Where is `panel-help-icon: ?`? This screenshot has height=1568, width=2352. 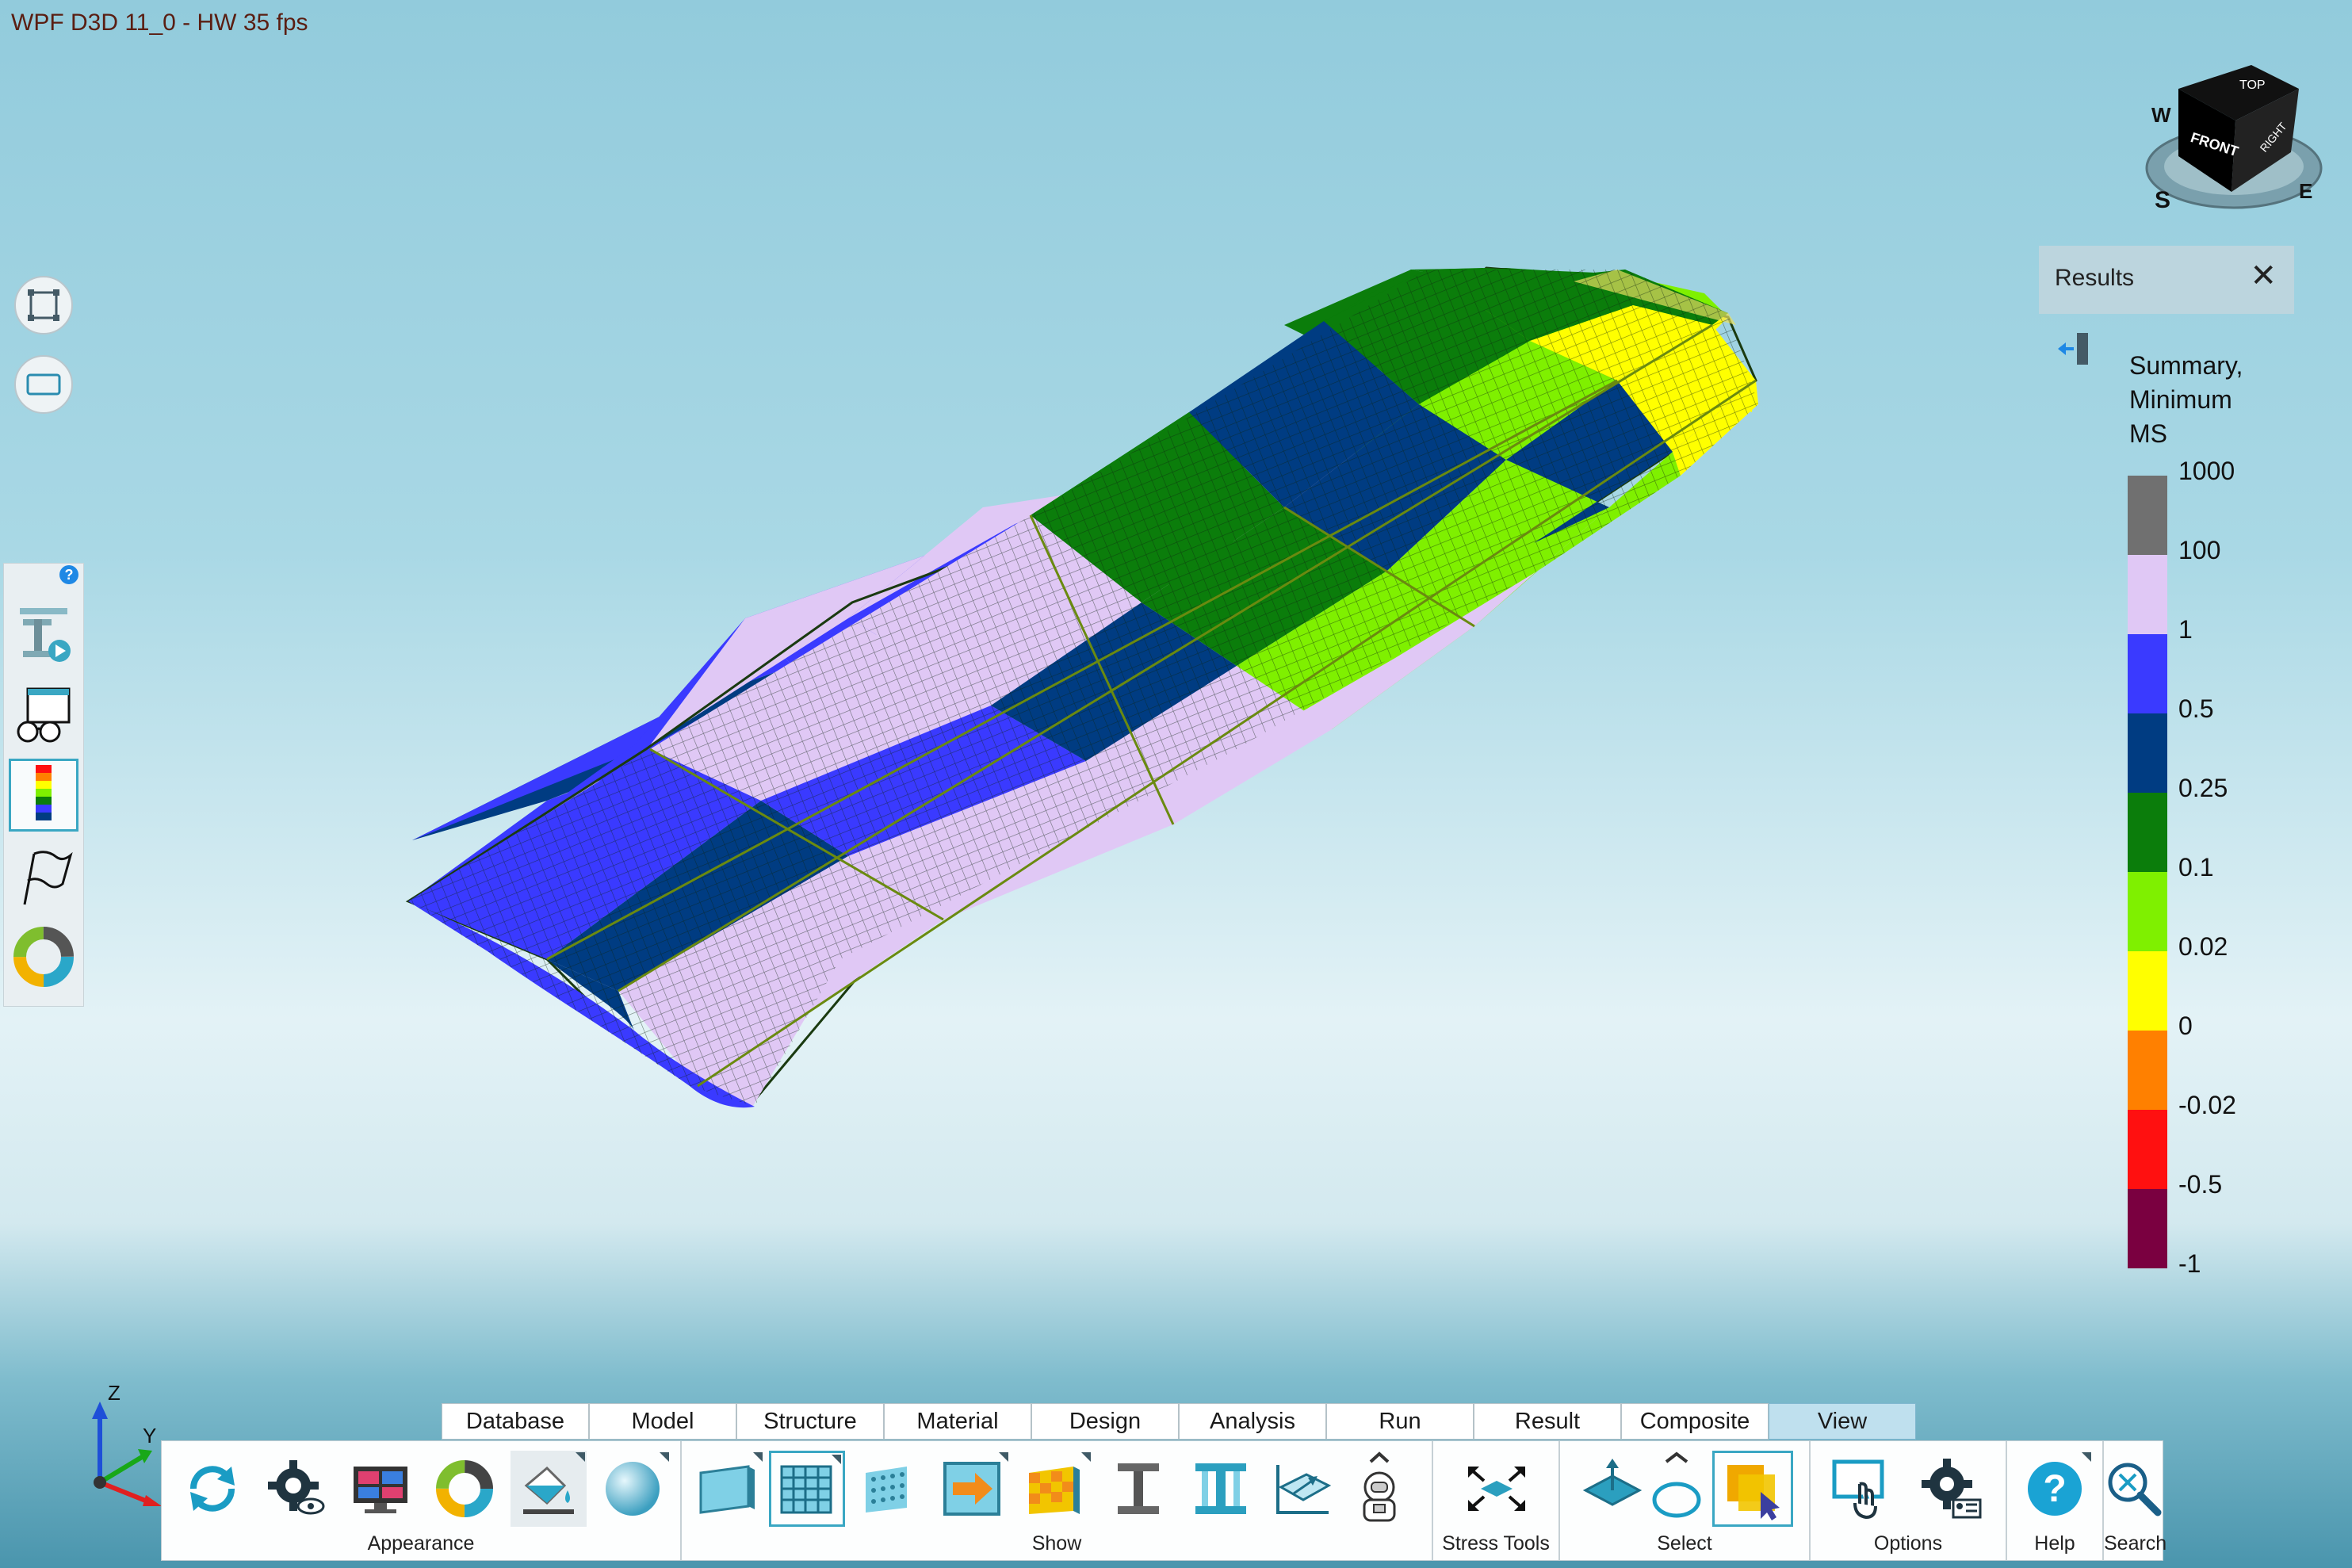
panel-help-icon: ? is located at coordinates (68, 574).